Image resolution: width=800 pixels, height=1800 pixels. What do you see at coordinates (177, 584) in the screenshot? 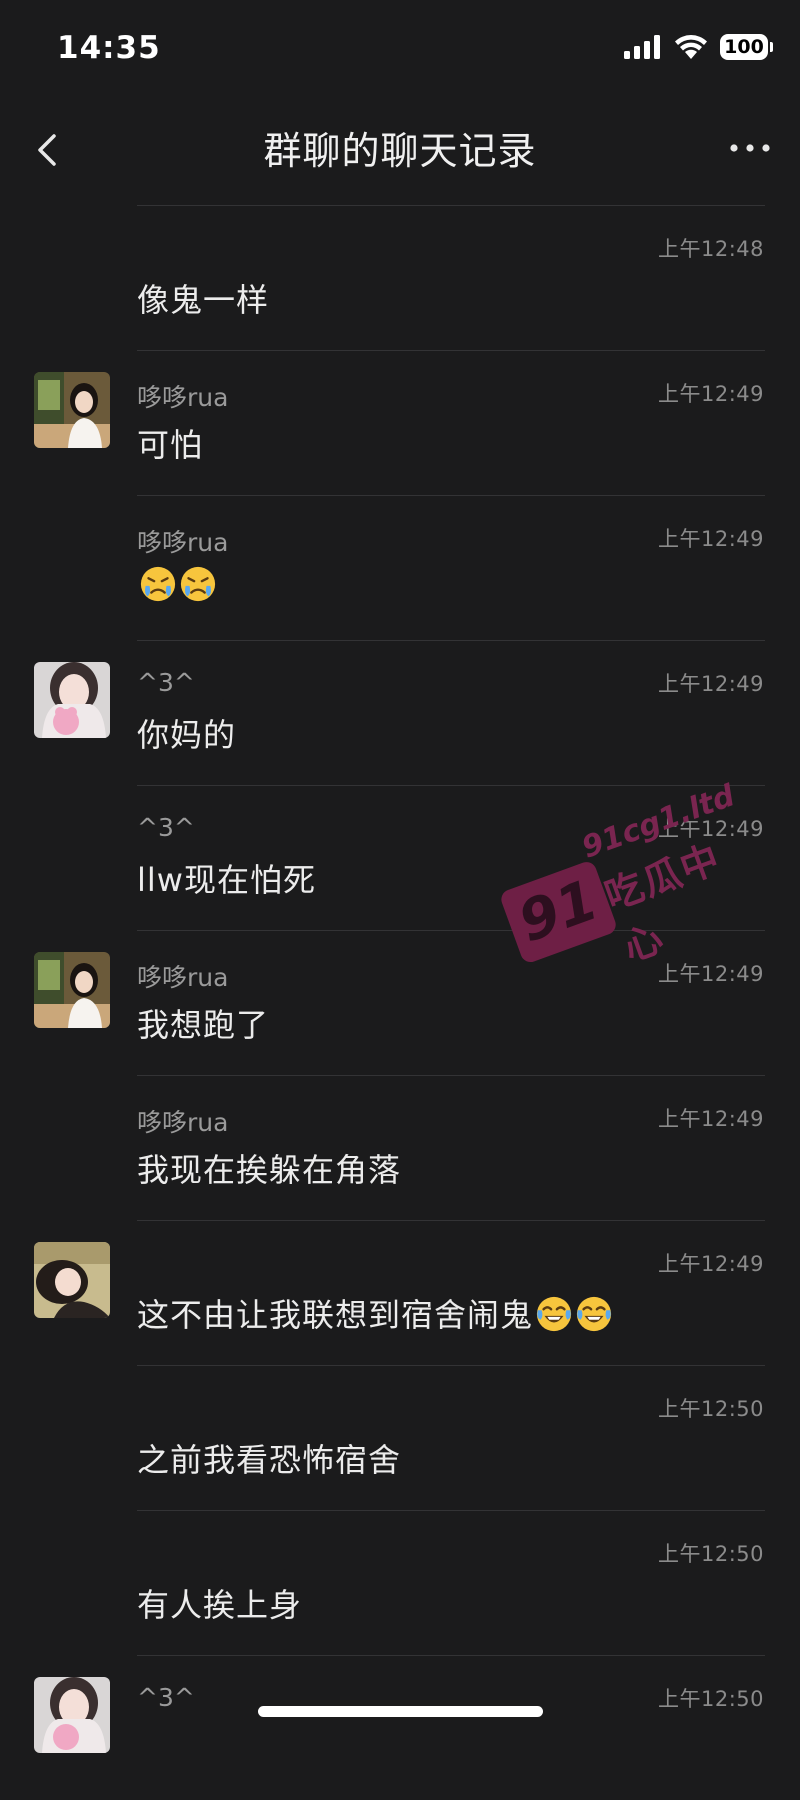
I see `message-text` at bounding box center [177, 584].